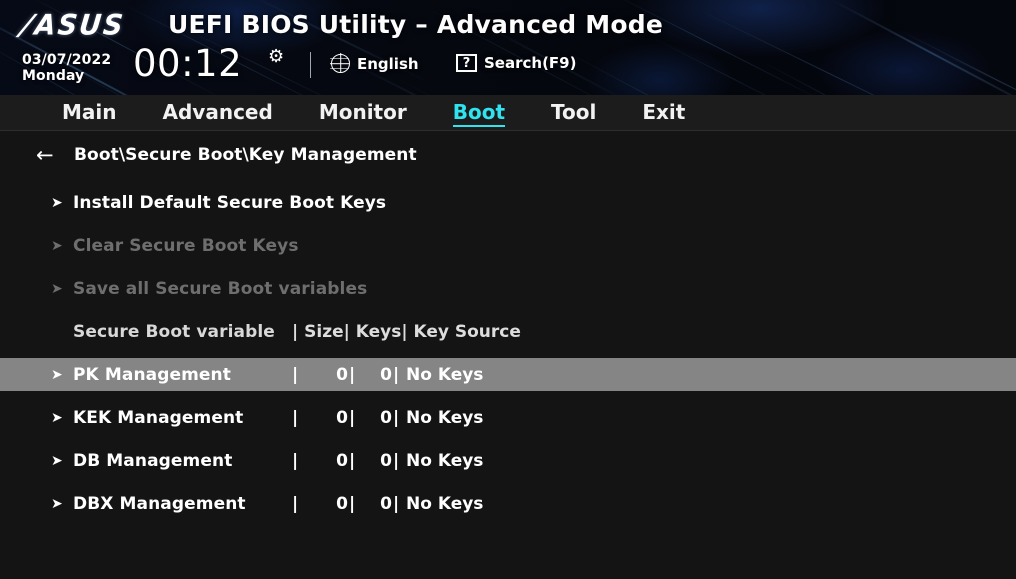  Describe the element at coordinates (388, 63) in the screenshot. I see `language-label: English` at that location.